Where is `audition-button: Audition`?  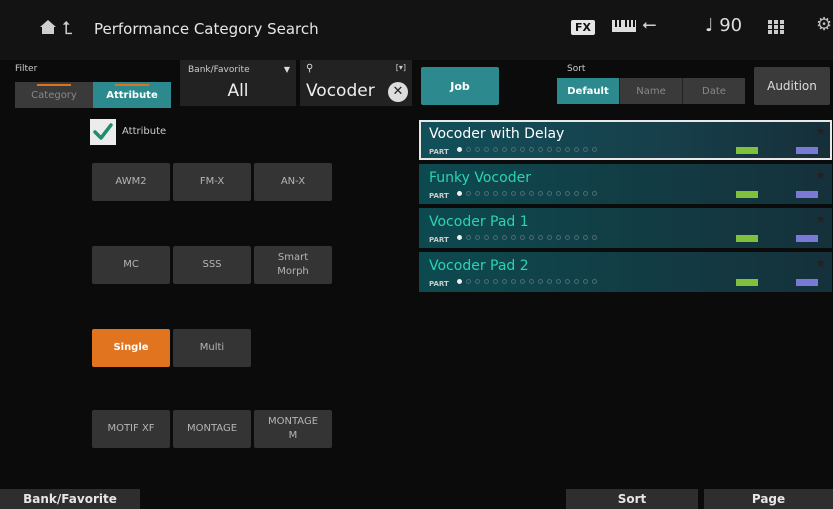
audition-button: Audition is located at coordinates (792, 86).